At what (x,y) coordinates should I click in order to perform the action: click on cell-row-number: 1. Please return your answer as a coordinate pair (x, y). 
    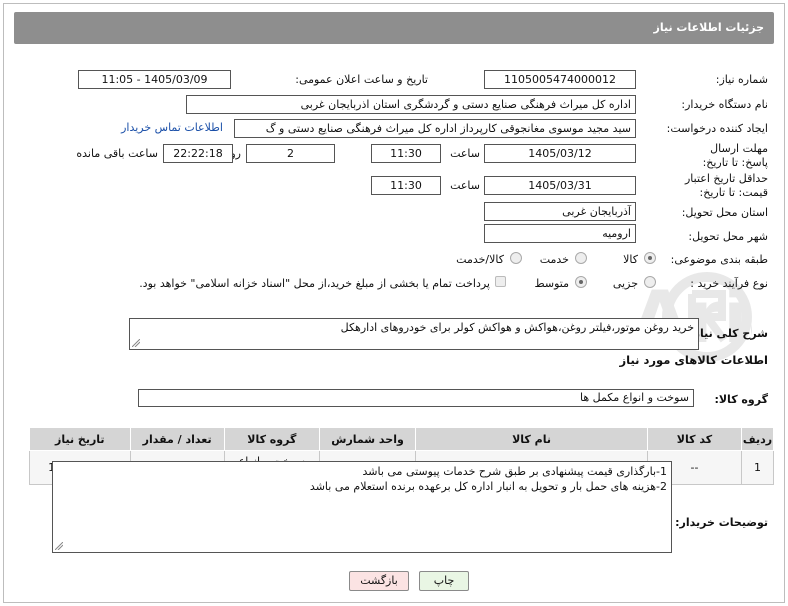
    Looking at the image, I should click on (757, 467).